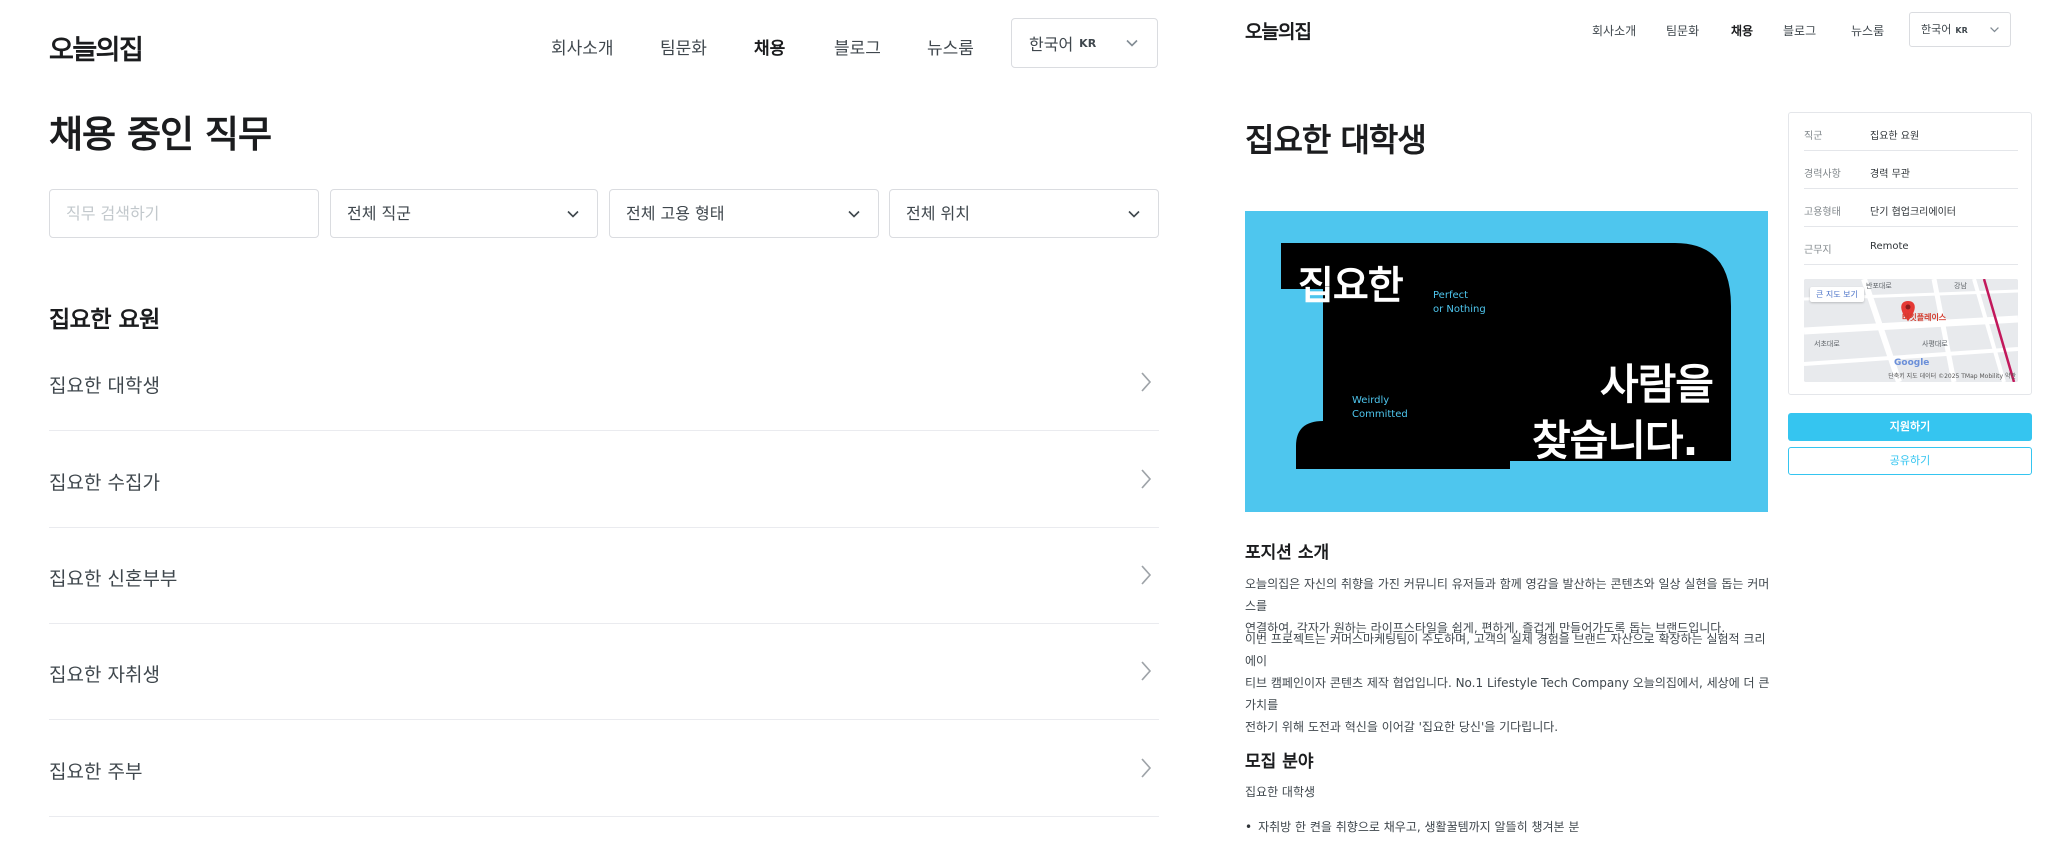  I want to click on google-logo: Google, so click(1912, 363).